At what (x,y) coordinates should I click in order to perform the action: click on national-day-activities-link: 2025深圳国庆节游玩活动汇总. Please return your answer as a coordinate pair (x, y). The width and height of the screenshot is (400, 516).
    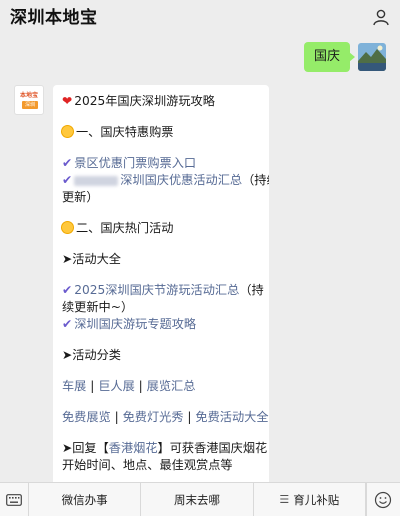
    Looking at the image, I should click on (156, 290).